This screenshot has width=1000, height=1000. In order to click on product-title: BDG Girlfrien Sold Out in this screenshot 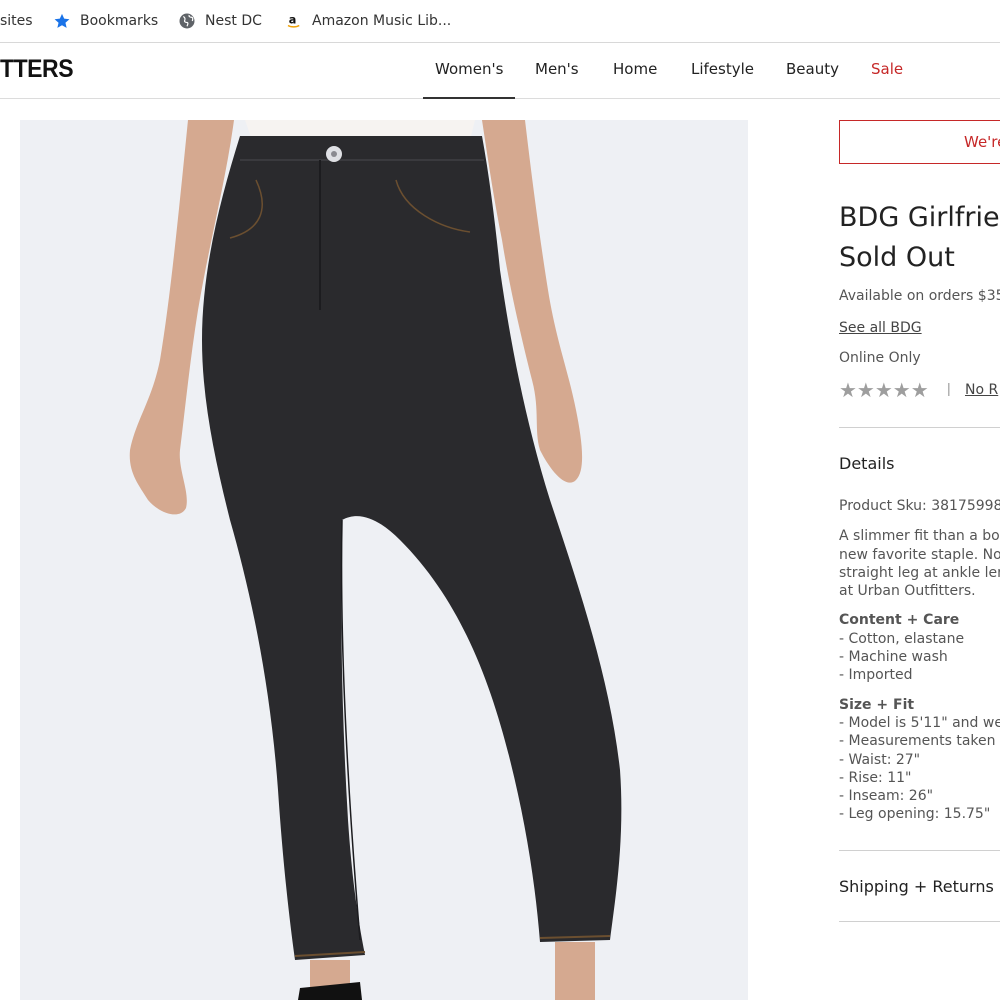, I will do `click(919, 238)`.